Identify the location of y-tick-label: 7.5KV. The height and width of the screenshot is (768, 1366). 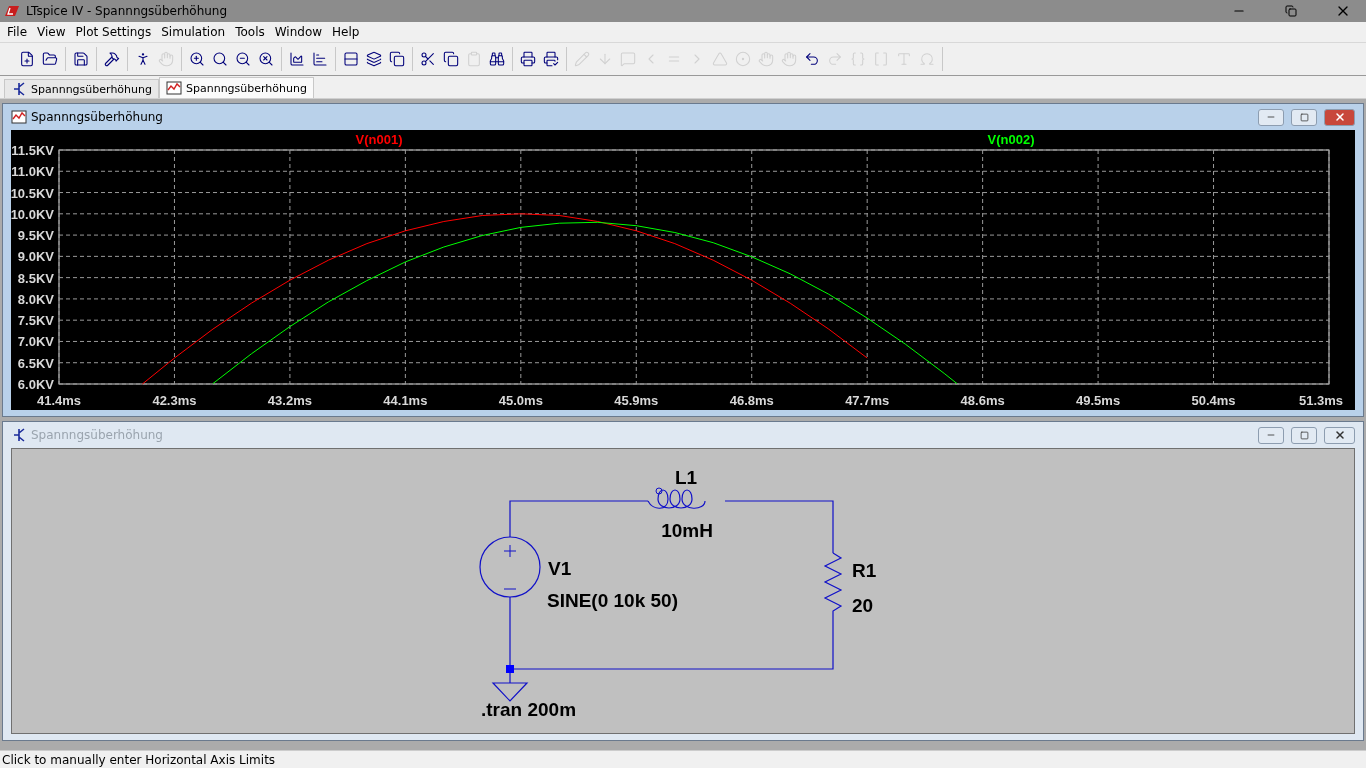
(35, 321).